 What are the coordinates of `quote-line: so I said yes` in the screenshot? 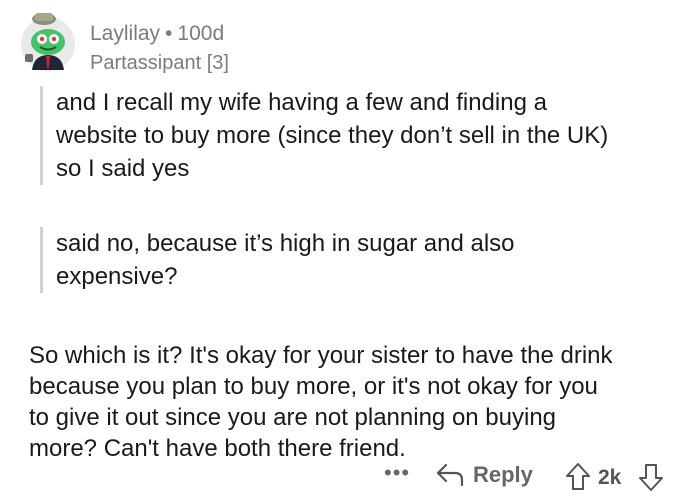 It's located at (123, 168).